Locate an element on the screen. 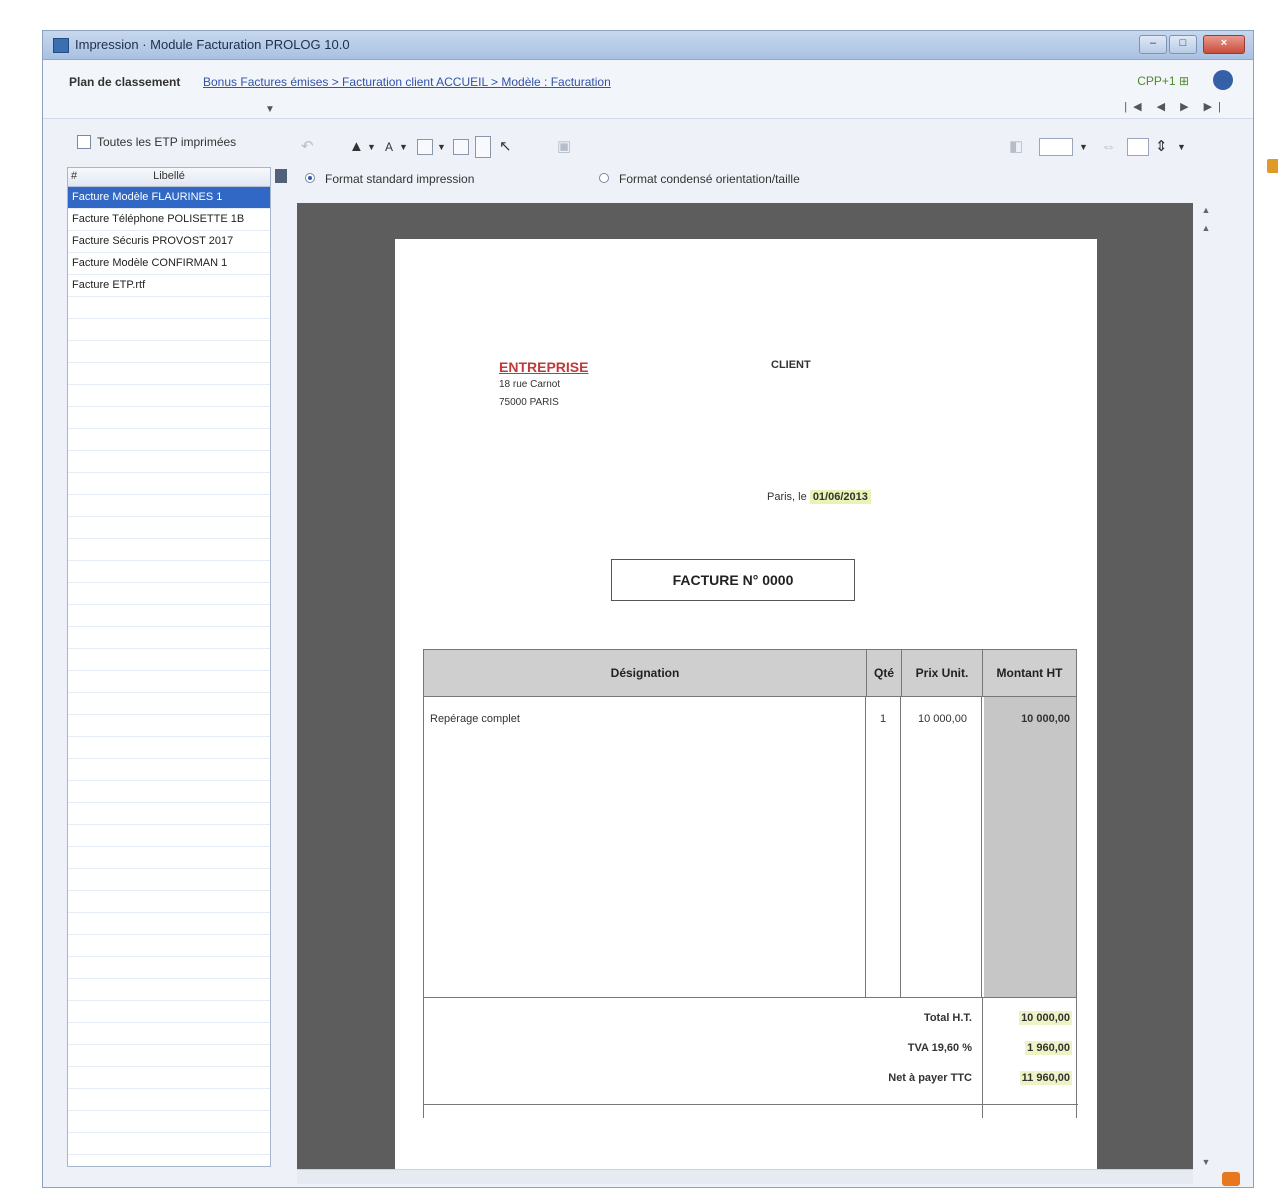 The image size is (1278, 1191). format-condensed-radio is located at coordinates (604, 178).